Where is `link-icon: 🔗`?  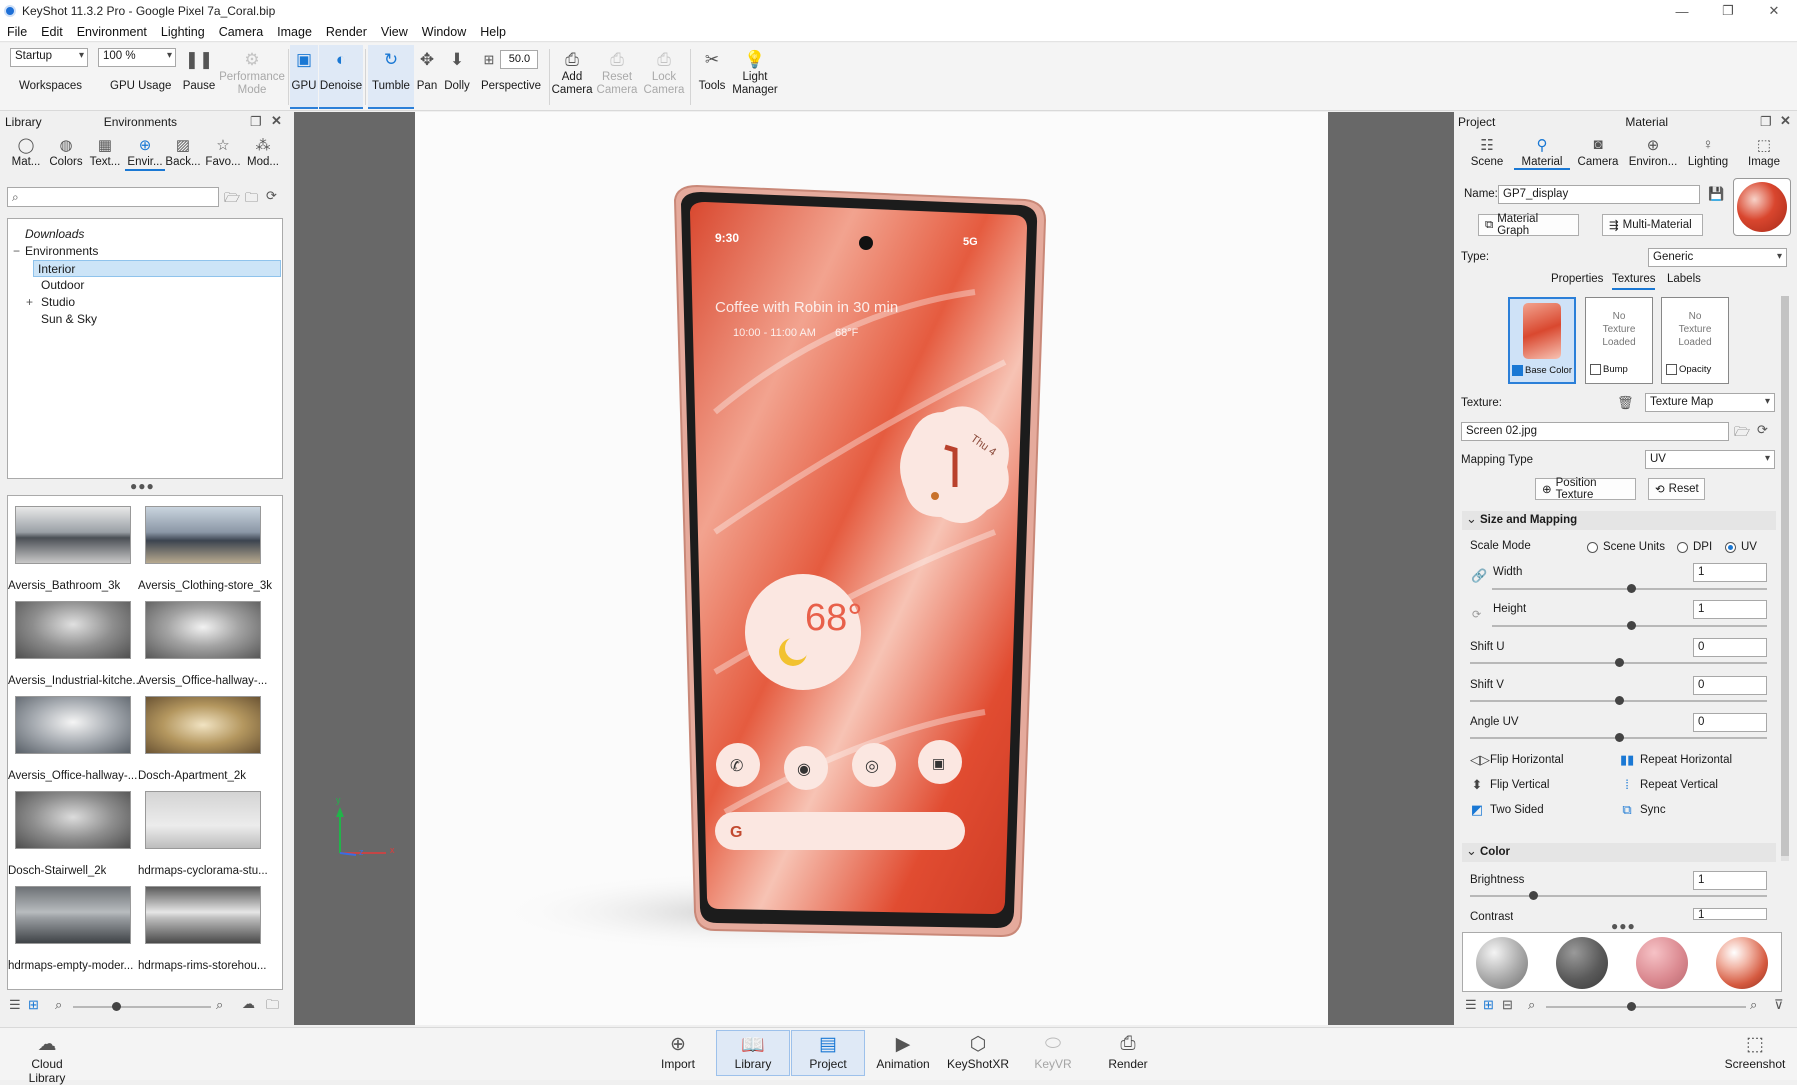 link-icon: 🔗 is located at coordinates (1479, 576).